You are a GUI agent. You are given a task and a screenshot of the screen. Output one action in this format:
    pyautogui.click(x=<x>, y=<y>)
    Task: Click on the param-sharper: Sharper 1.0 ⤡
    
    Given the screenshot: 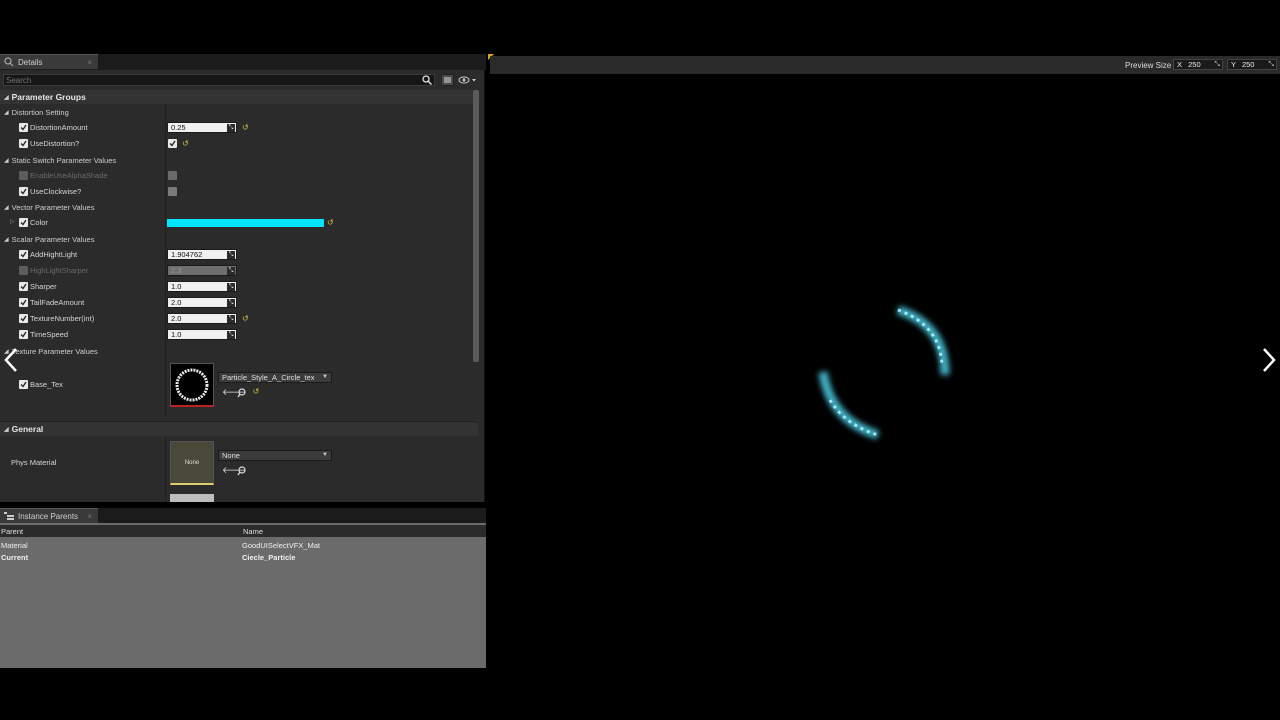 What is the action you would take?
    pyautogui.click(x=239, y=287)
    